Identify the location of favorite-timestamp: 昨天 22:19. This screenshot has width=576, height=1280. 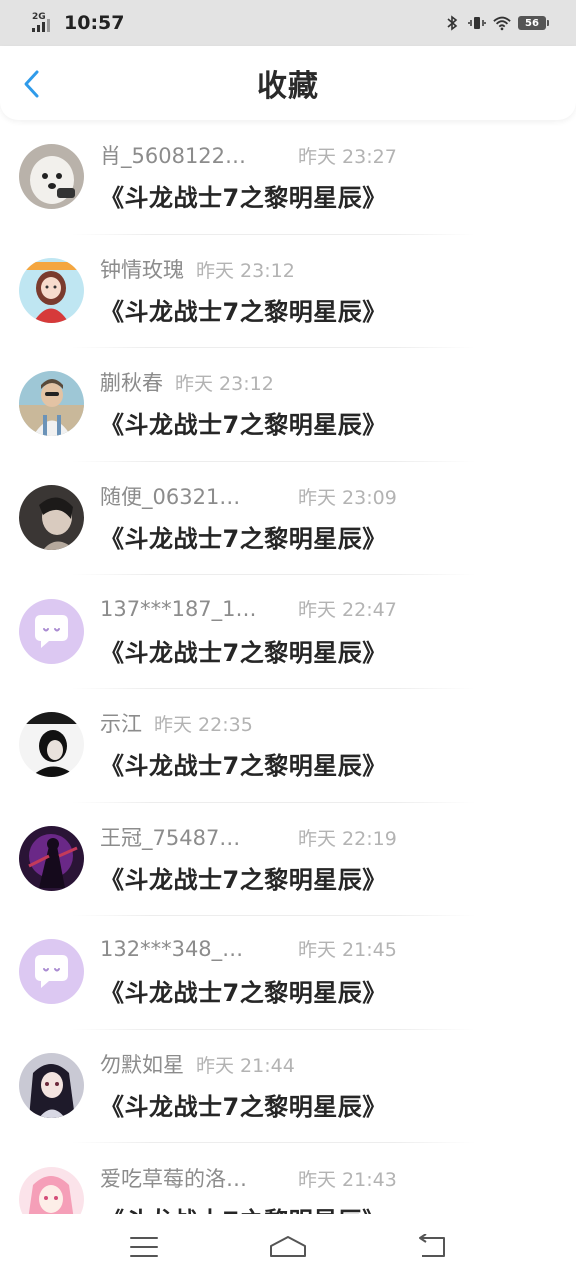
(347, 838).